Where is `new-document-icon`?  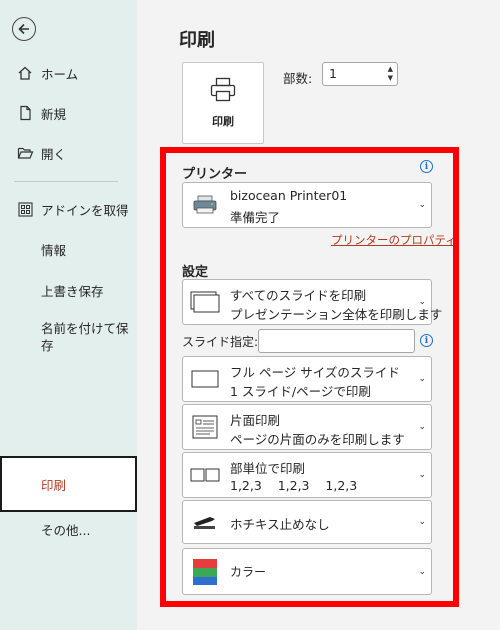 new-document-icon is located at coordinates (25, 113).